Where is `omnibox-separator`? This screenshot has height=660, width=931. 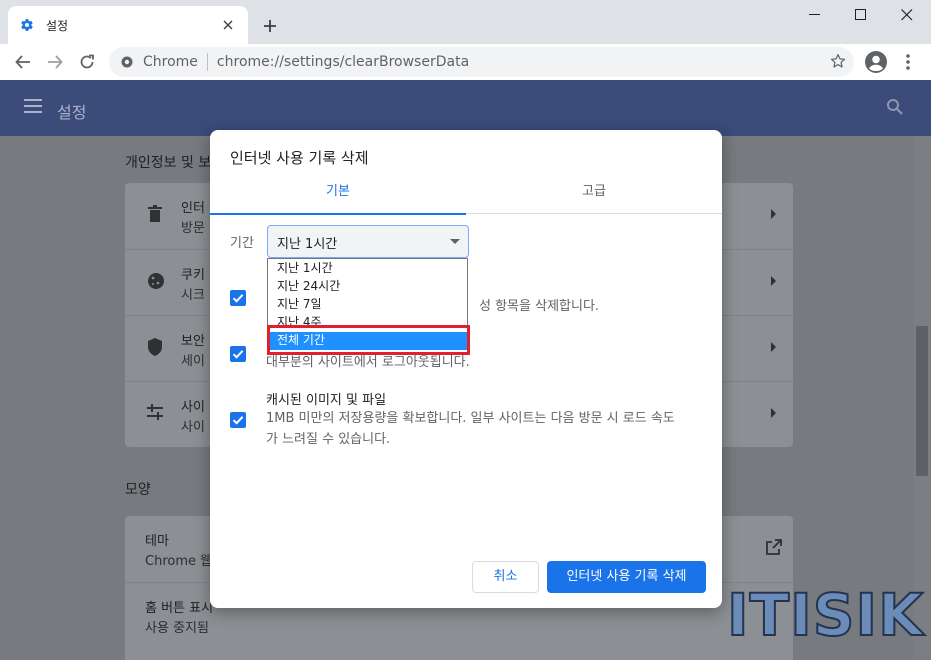 omnibox-separator is located at coordinates (207, 62).